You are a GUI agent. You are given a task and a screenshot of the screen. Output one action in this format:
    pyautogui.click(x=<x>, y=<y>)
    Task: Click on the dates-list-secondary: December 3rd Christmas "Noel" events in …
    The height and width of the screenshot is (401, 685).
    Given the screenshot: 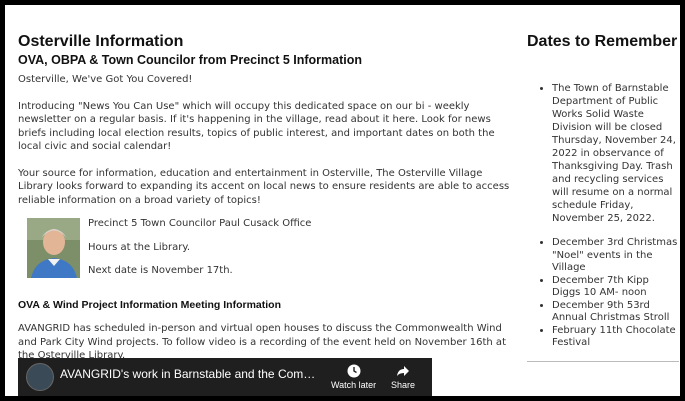 What is the action you would take?
    pyautogui.click(x=603, y=293)
    